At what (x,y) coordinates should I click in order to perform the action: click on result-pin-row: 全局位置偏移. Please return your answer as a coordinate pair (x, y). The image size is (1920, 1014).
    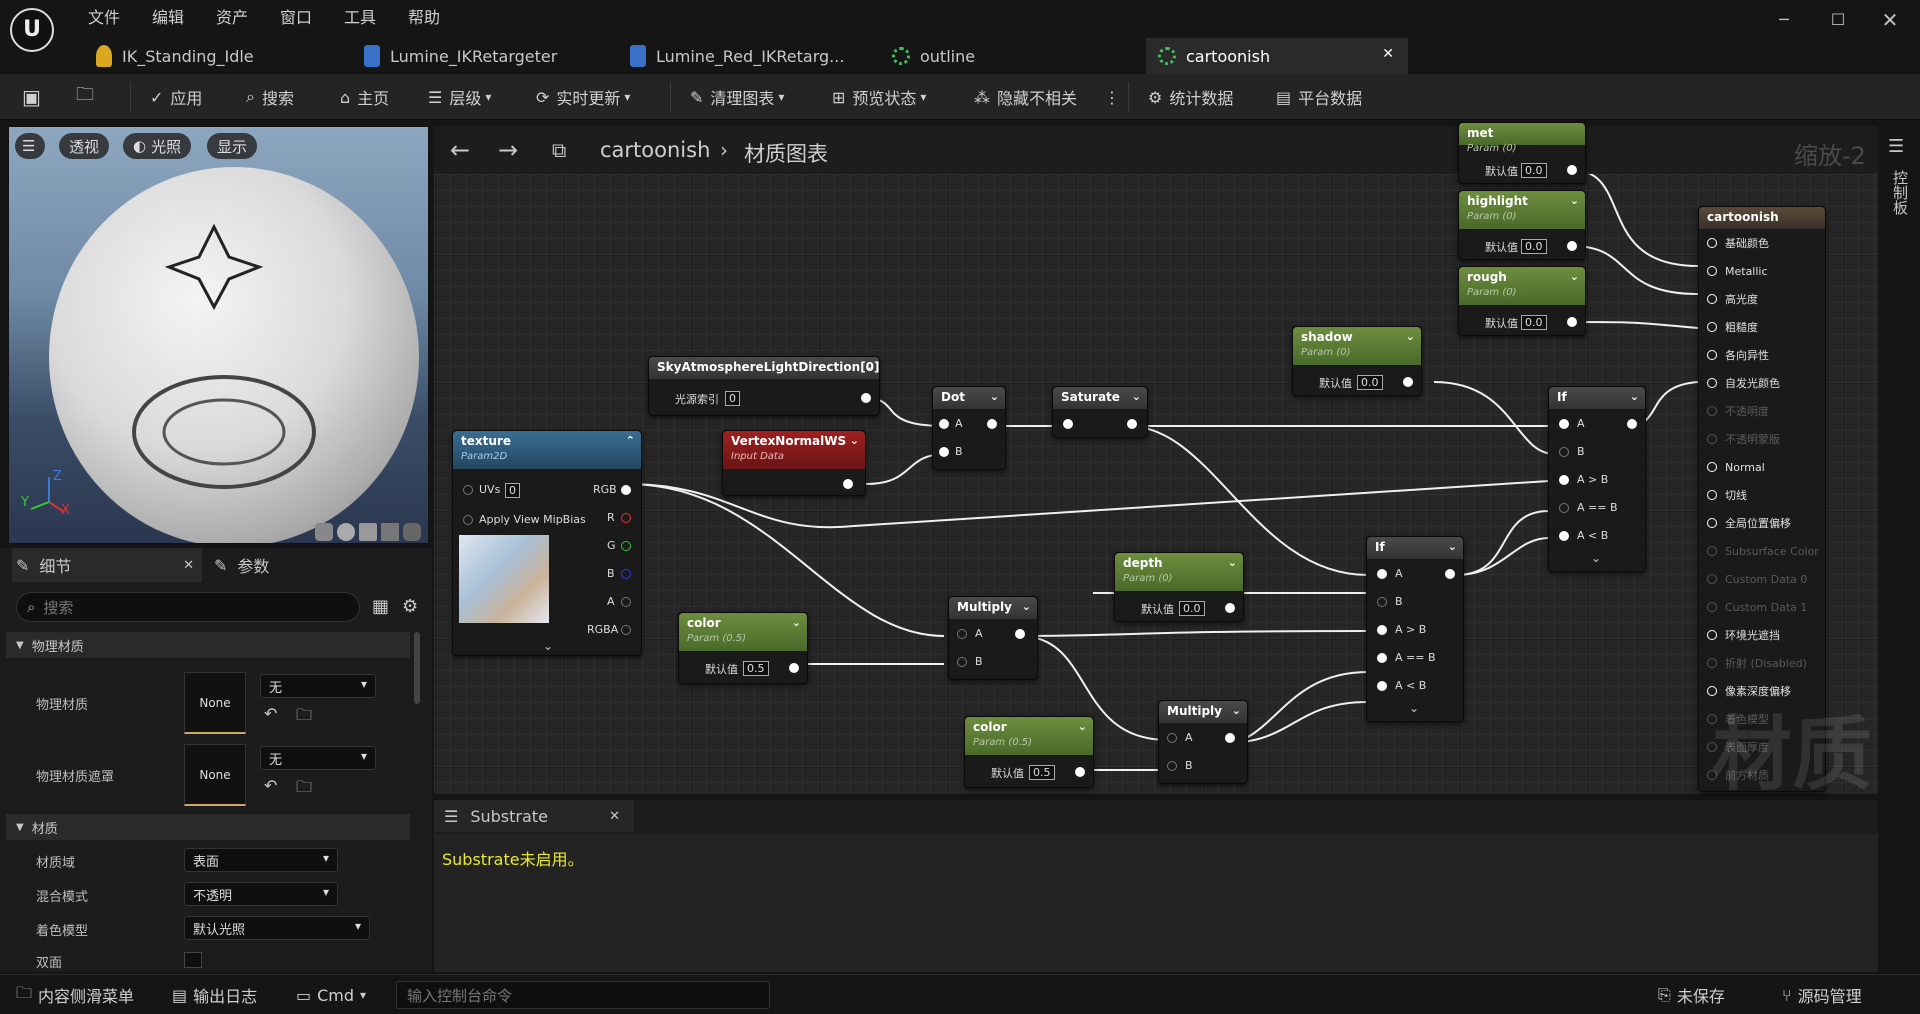
    Looking at the image, I should click on (1749, 523).